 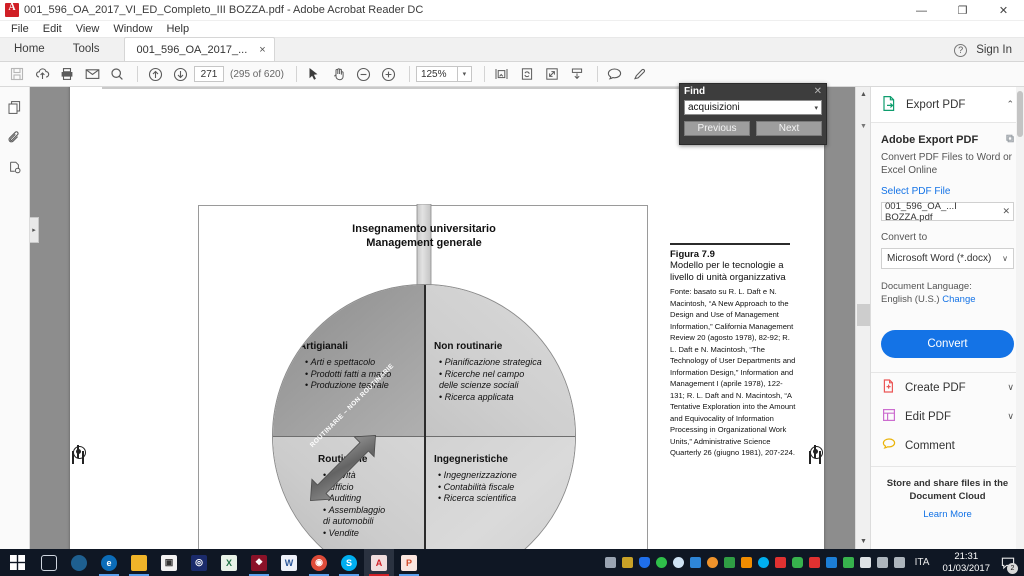 I want to click on export-pdf-header: Export PDF ⌃, so click(x=947, y=105).